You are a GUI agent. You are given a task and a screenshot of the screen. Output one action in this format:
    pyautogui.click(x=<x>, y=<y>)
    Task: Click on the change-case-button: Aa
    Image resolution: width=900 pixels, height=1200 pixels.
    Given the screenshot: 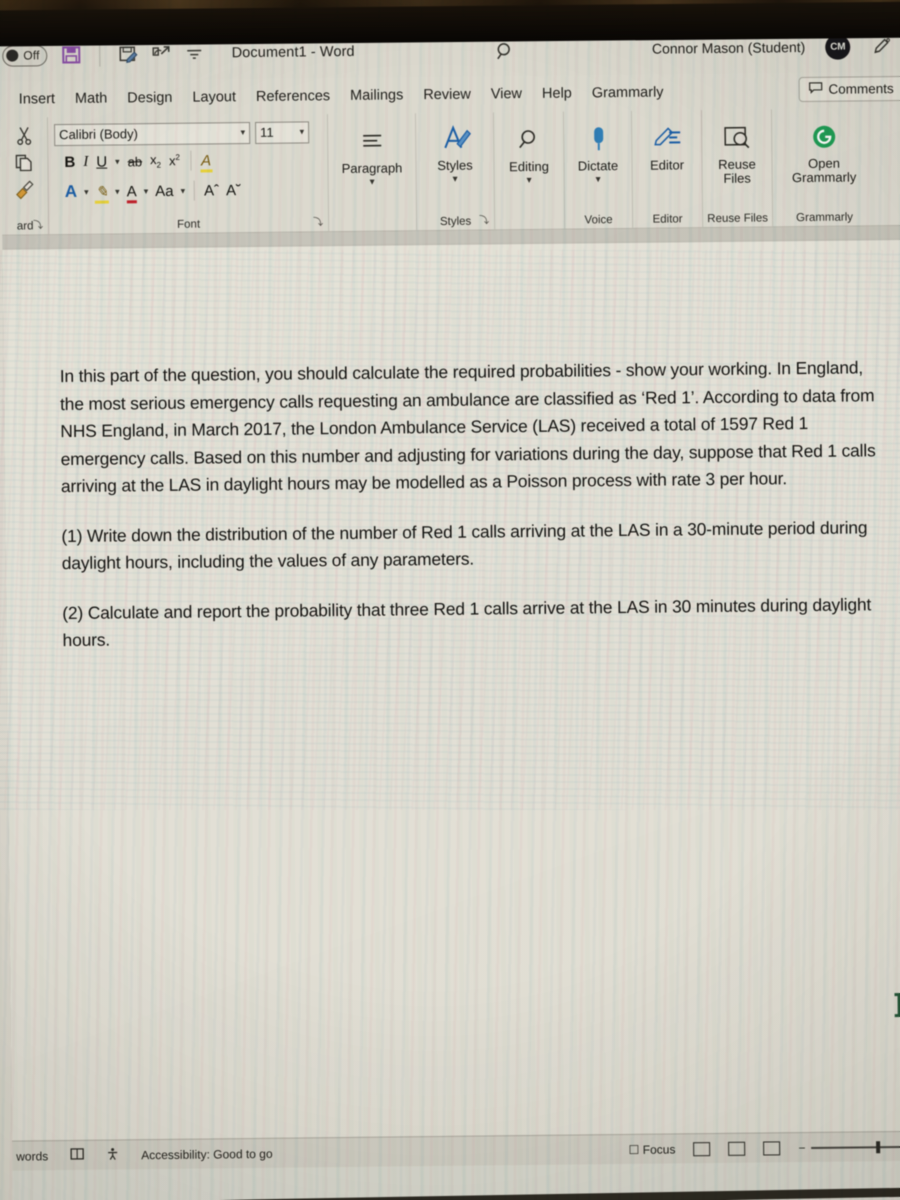 What is the action you would take?
    pyautogui.click(x=164, y=190)
    